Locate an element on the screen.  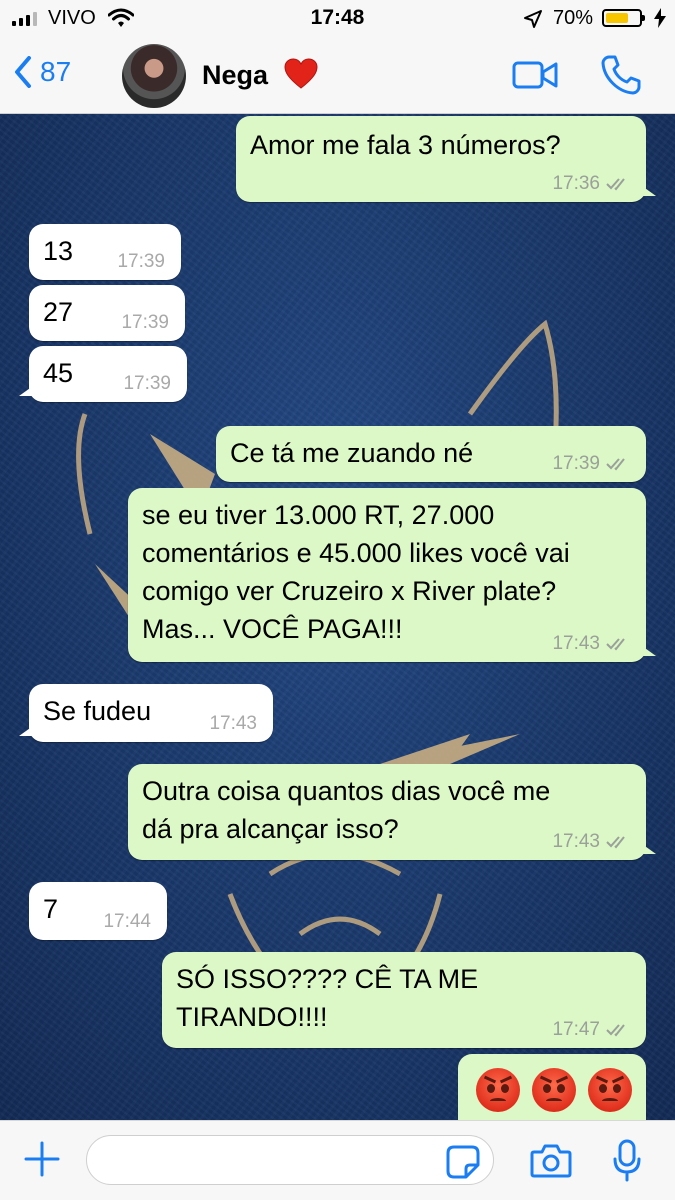
emoji-row is located at coordinates (560, 1090).